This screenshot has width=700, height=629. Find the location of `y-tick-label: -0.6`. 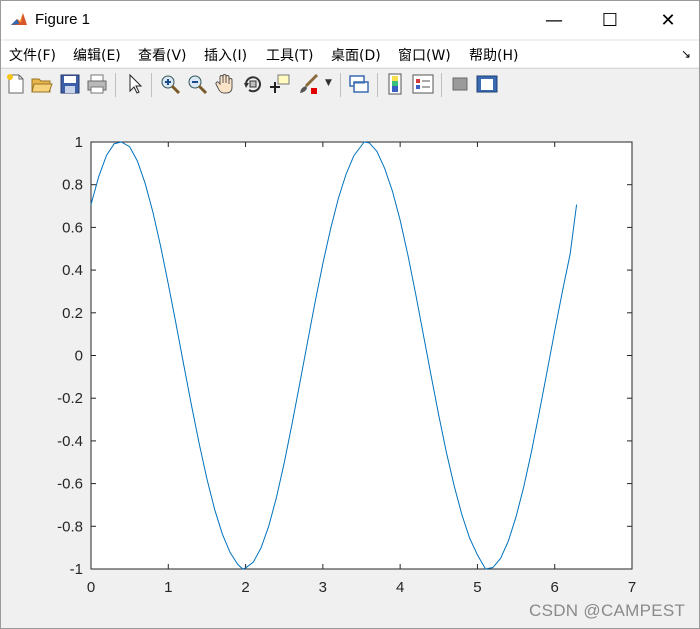

y-tick-label: -0.6 is located at coordinates (70, 484).